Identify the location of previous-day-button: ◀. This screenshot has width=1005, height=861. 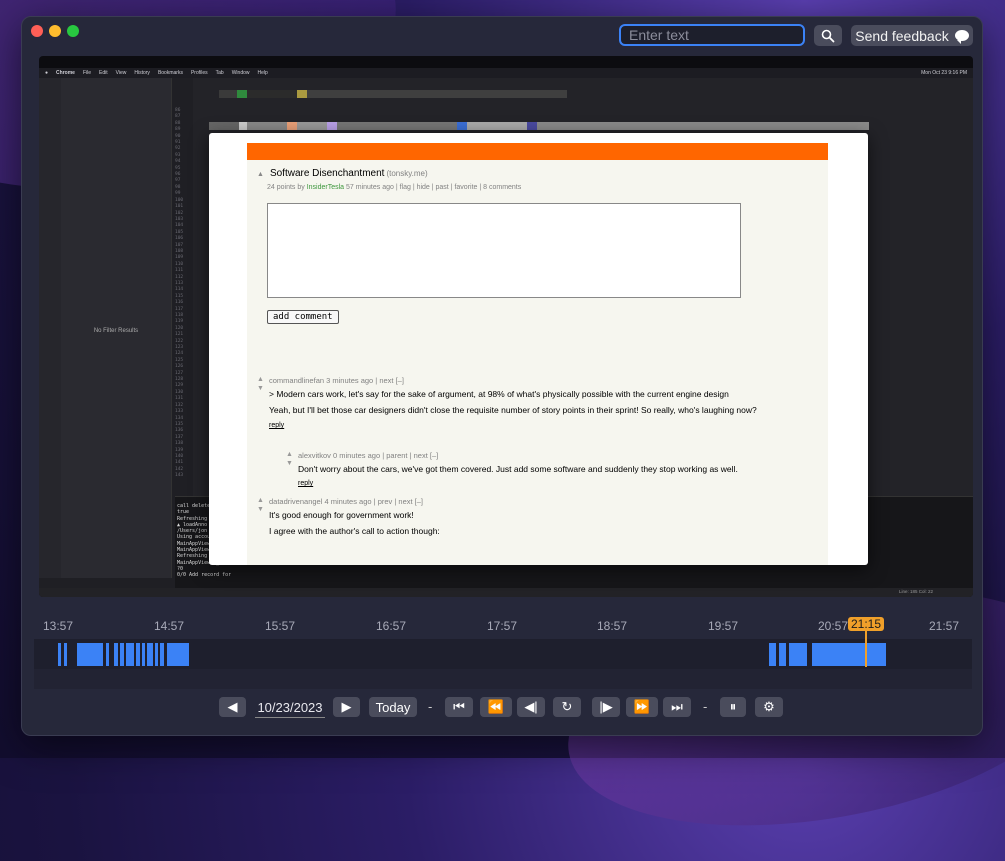
(232, 707).